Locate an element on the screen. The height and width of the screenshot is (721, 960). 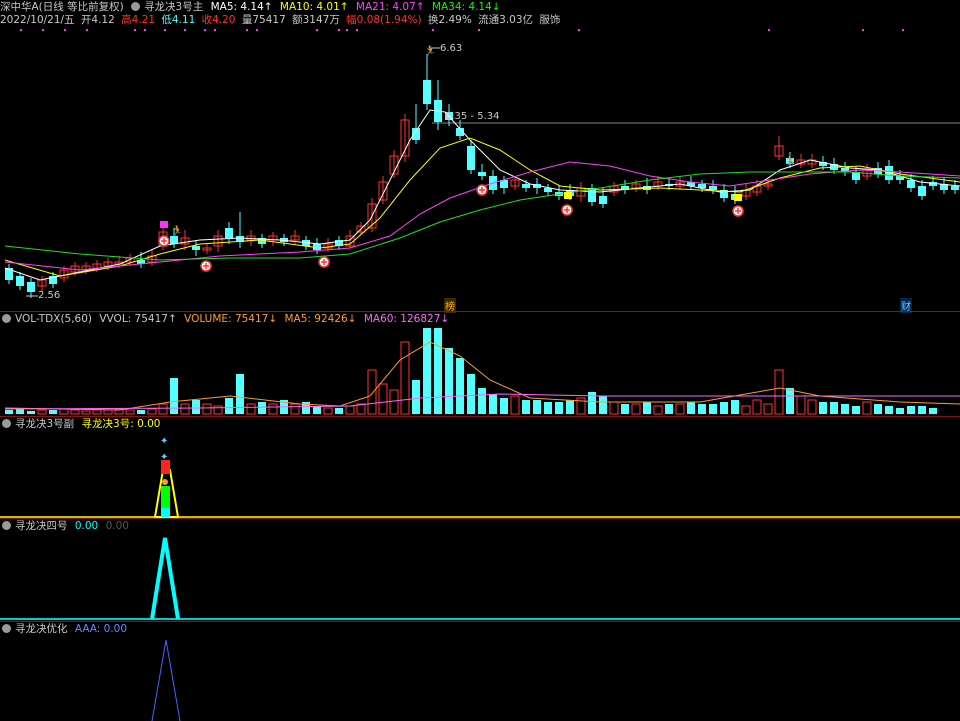
range-label: 5.35 - 5.34 is located at coordinates (472, 116).